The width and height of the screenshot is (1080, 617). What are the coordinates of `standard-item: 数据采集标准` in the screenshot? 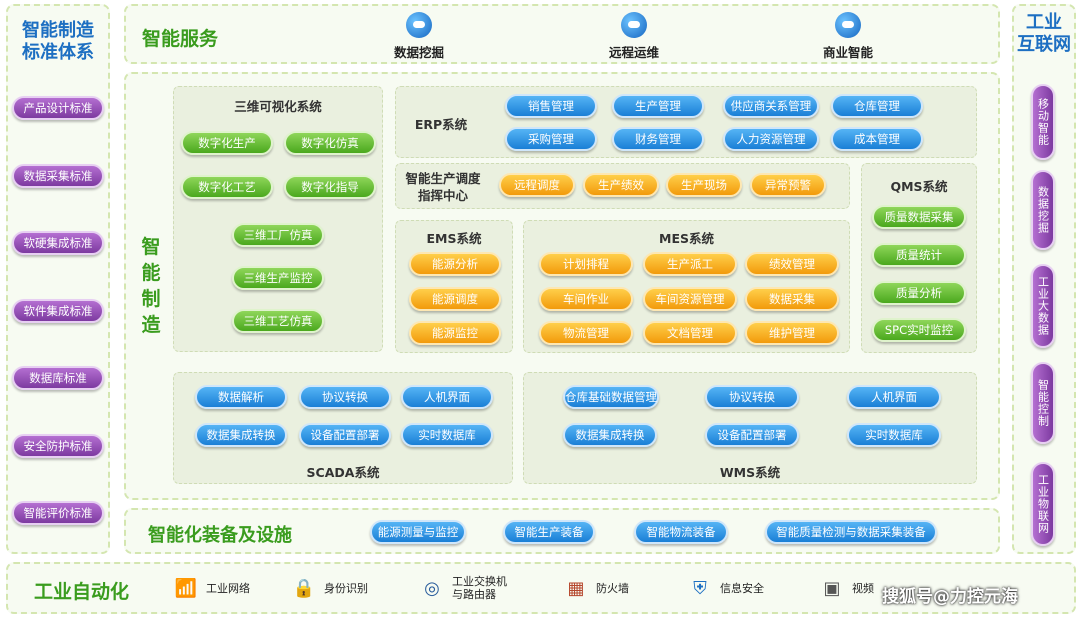 It's located at (58, 175).